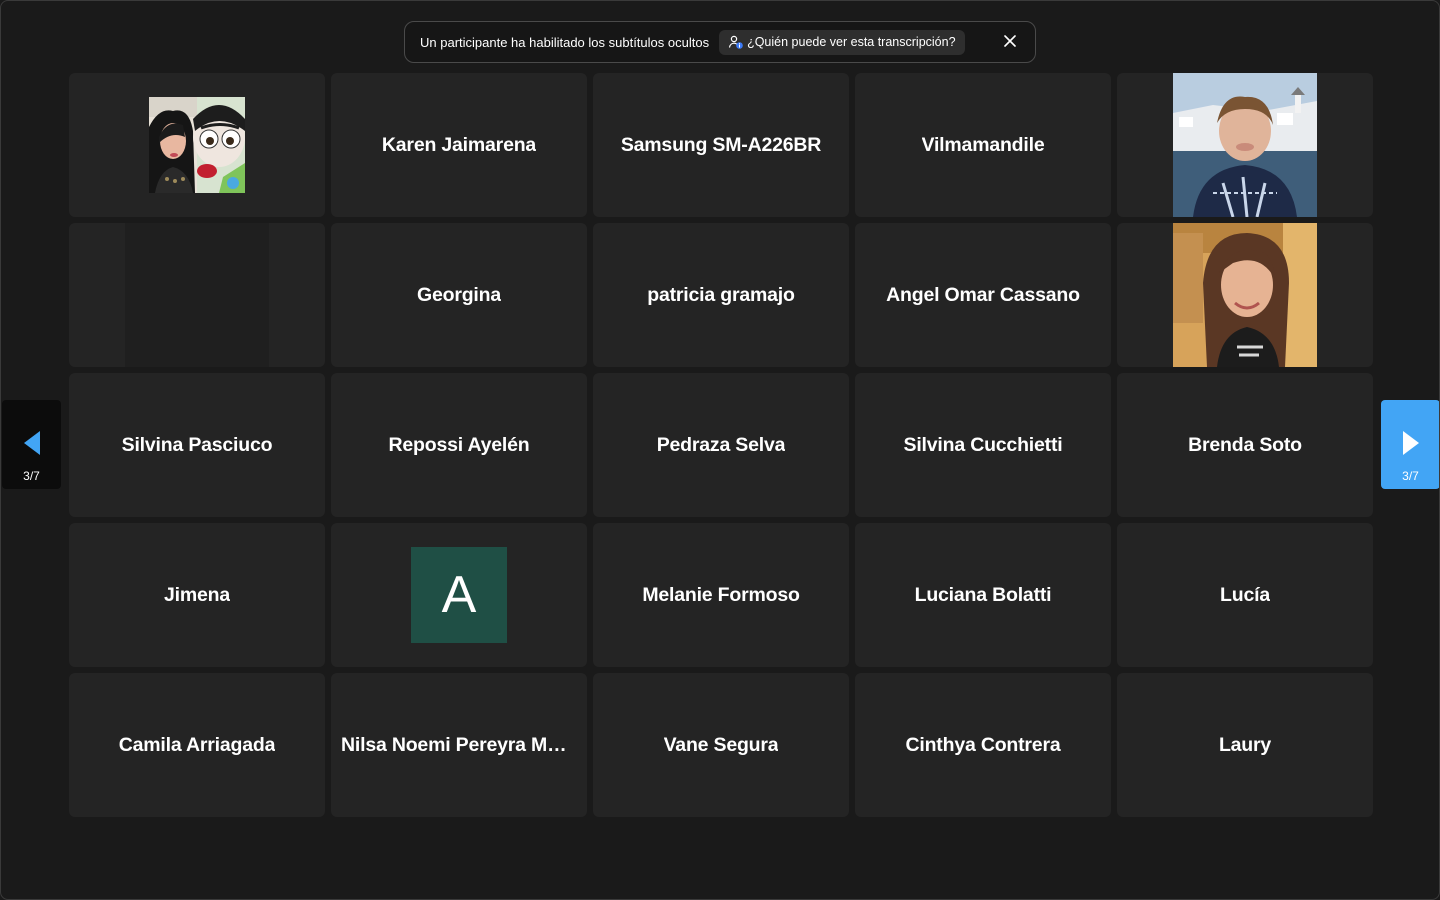  I want to click on participant-tile: Karen Jaimarena, so click(459, 145).